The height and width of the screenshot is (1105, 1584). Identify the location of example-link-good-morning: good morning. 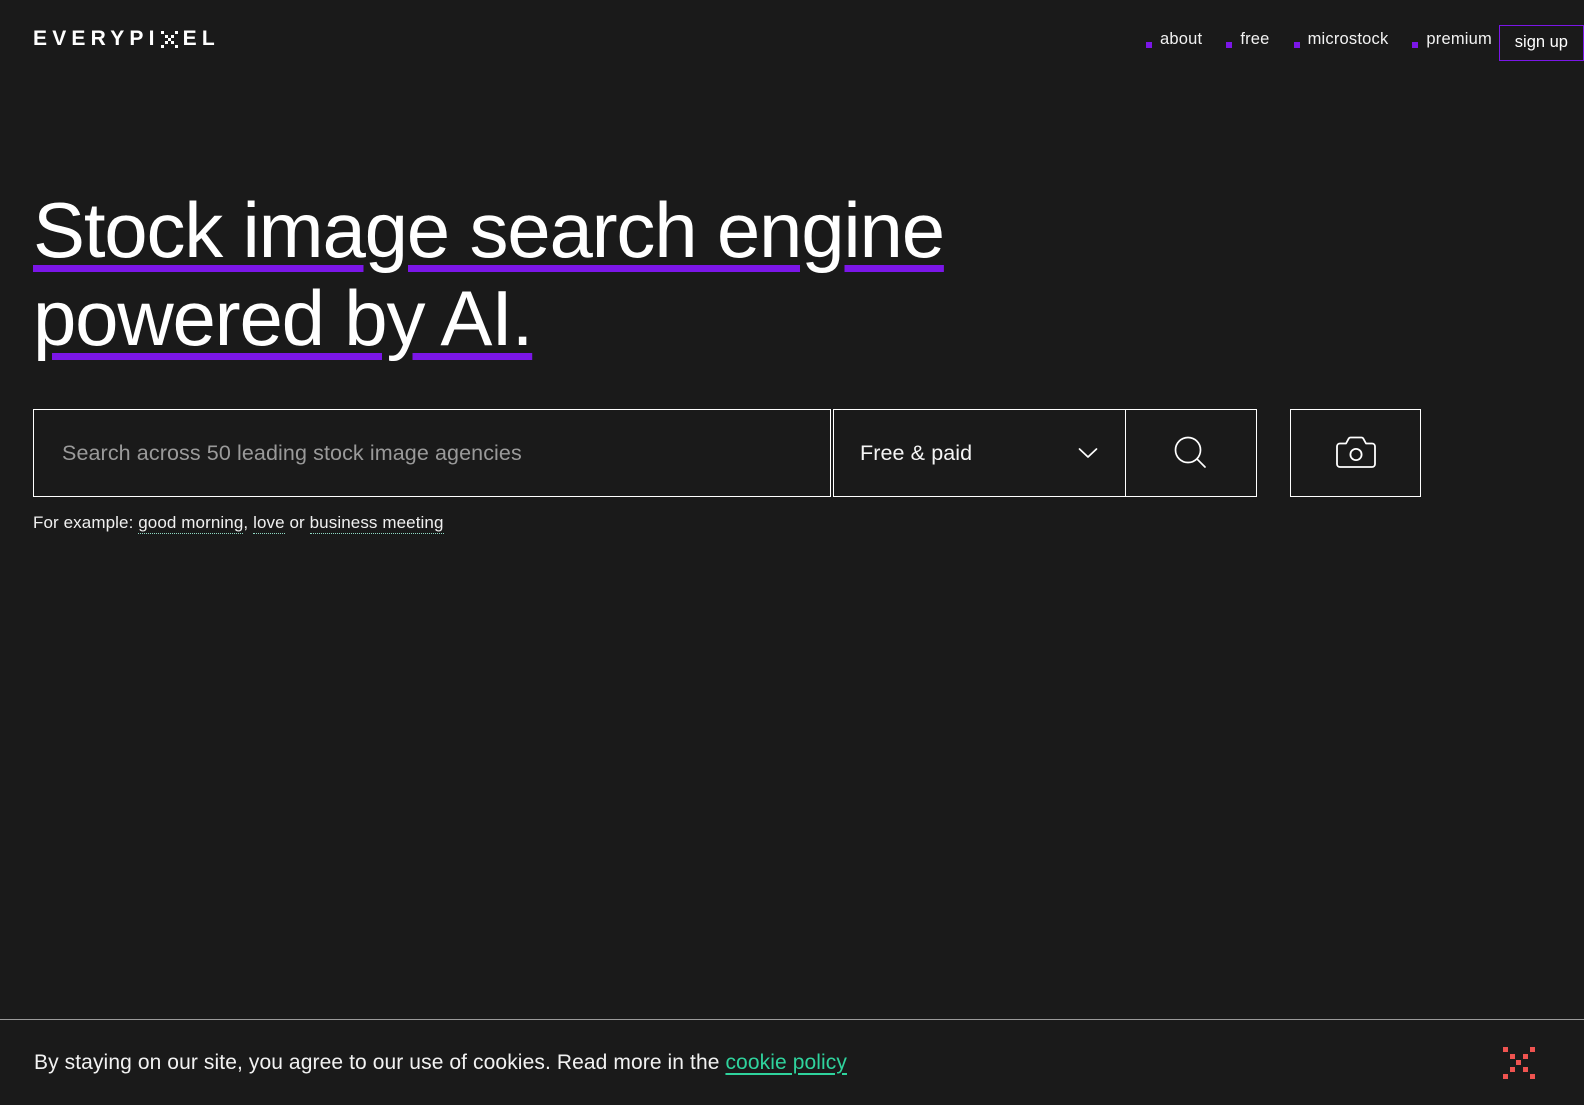
(191, 523).